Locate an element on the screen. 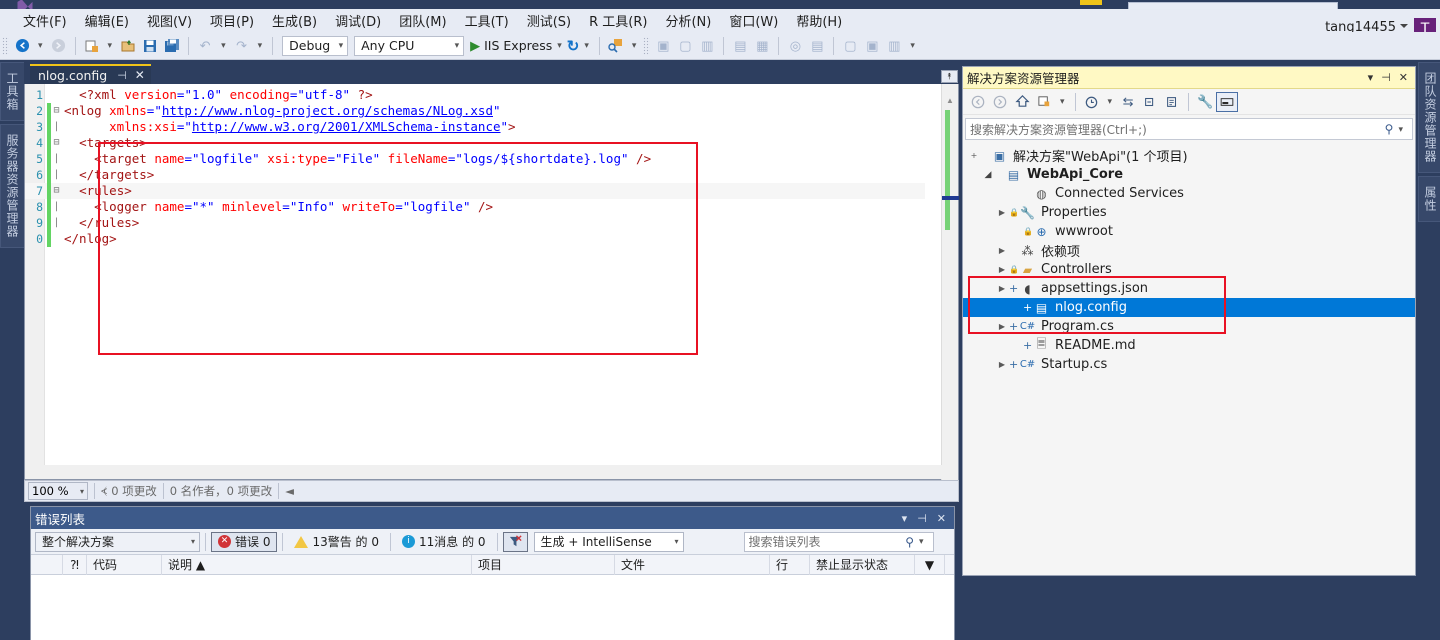 The width and height of the screenshot is (1440, 640). menu-build: 生成(B) is located at coordinates (294, 20).